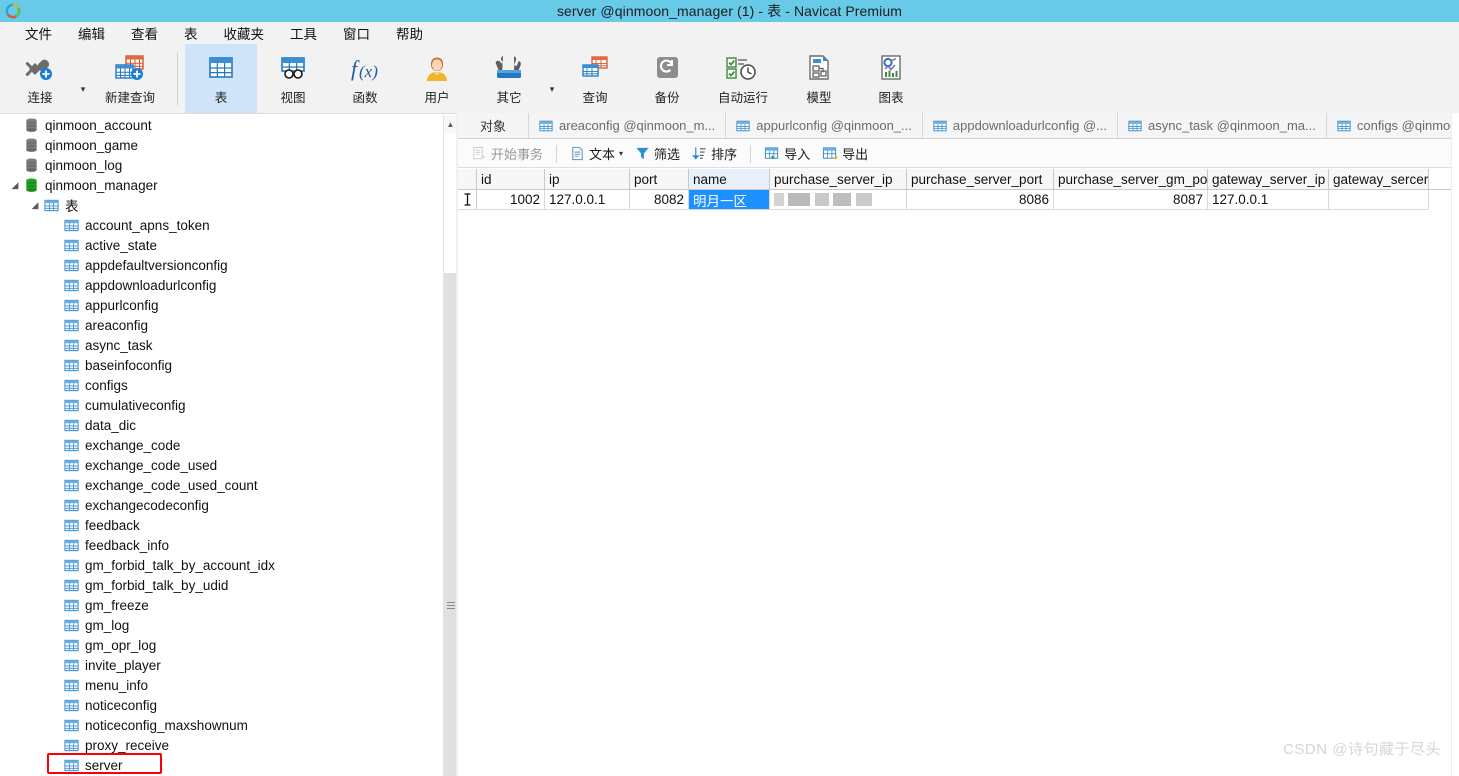  I want to click on column-header-purchase_server_ip: purchase_server_ip, so click(838, 179).